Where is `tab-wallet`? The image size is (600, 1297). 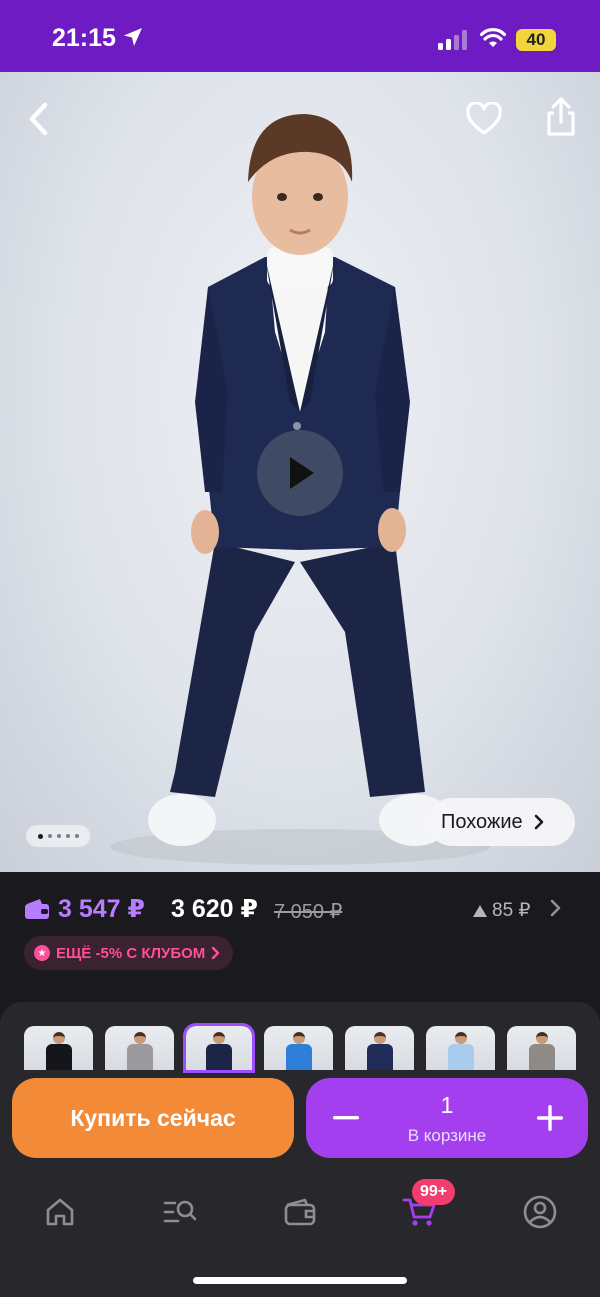 tab-wallet is located at coordinates (300, 1212).